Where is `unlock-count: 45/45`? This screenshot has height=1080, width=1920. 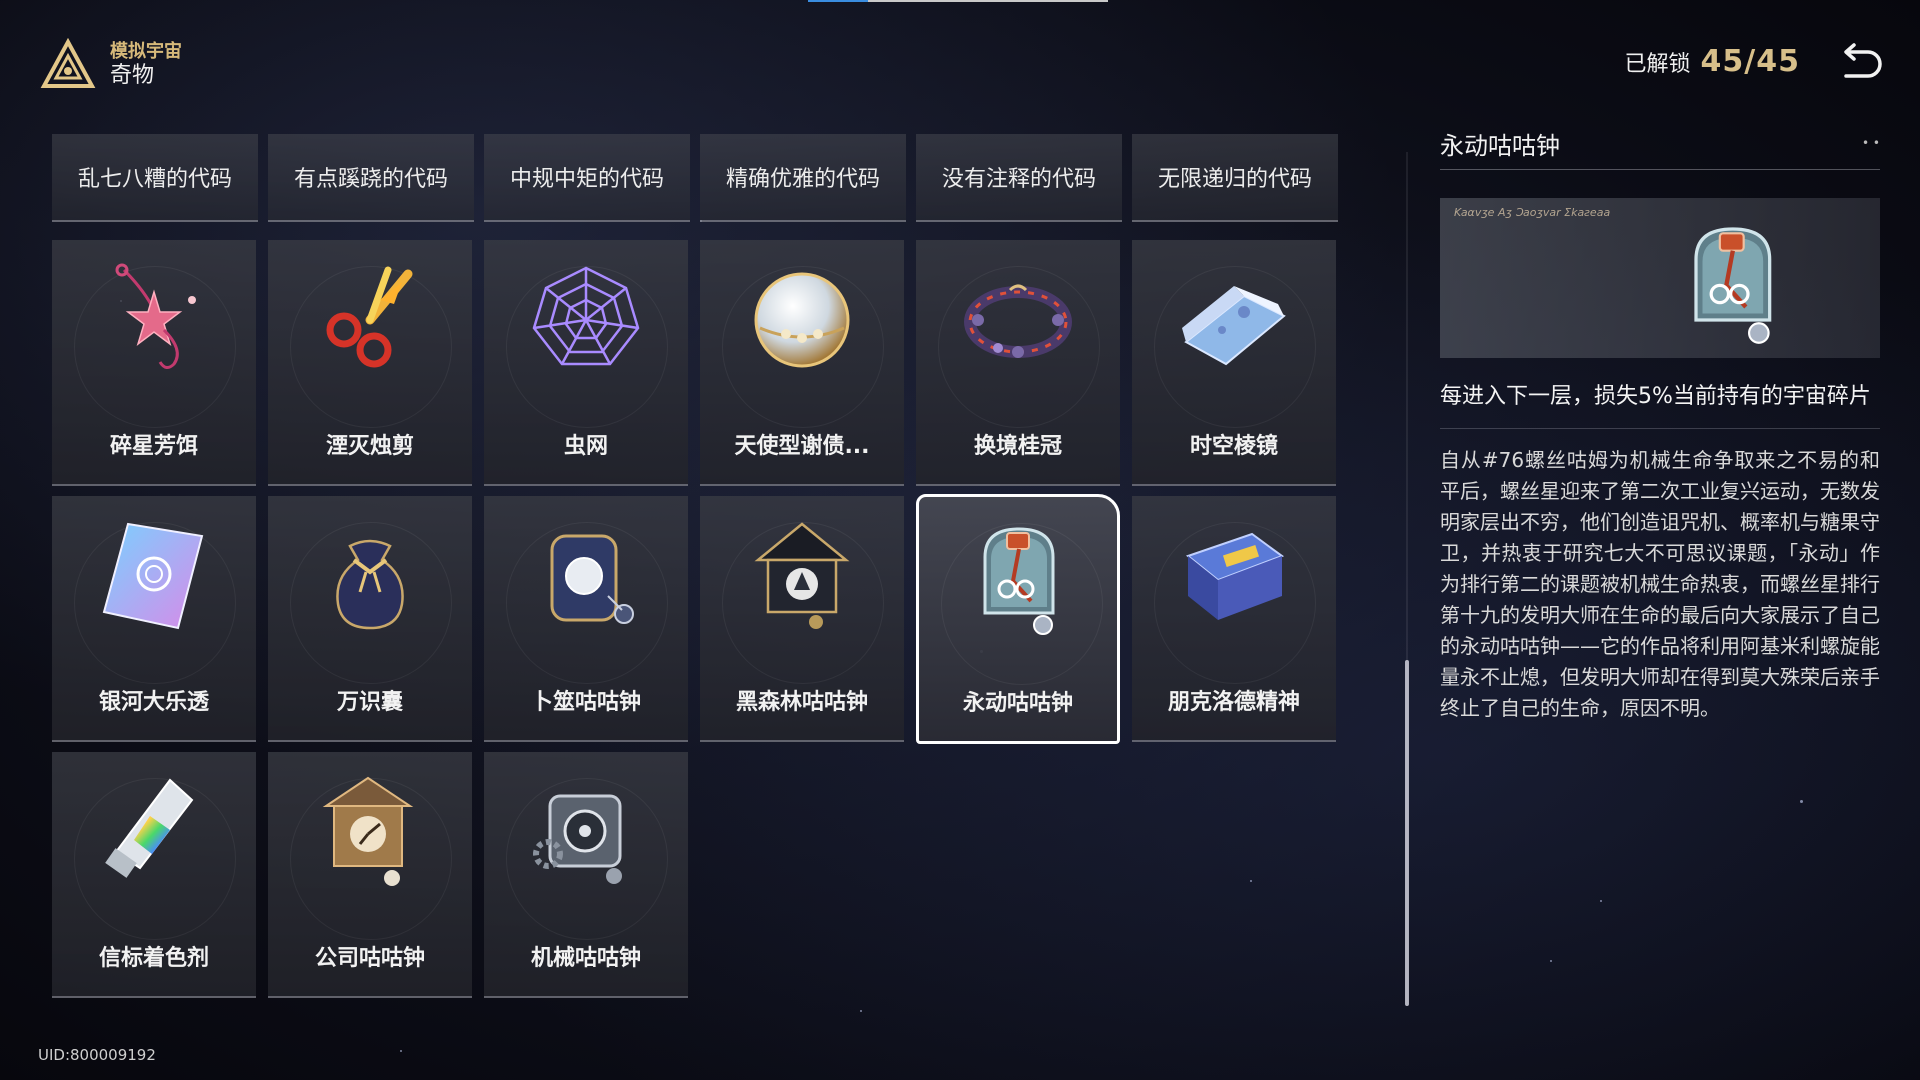 unlock-count: 45/45 is located at coordinates (1750, 61).